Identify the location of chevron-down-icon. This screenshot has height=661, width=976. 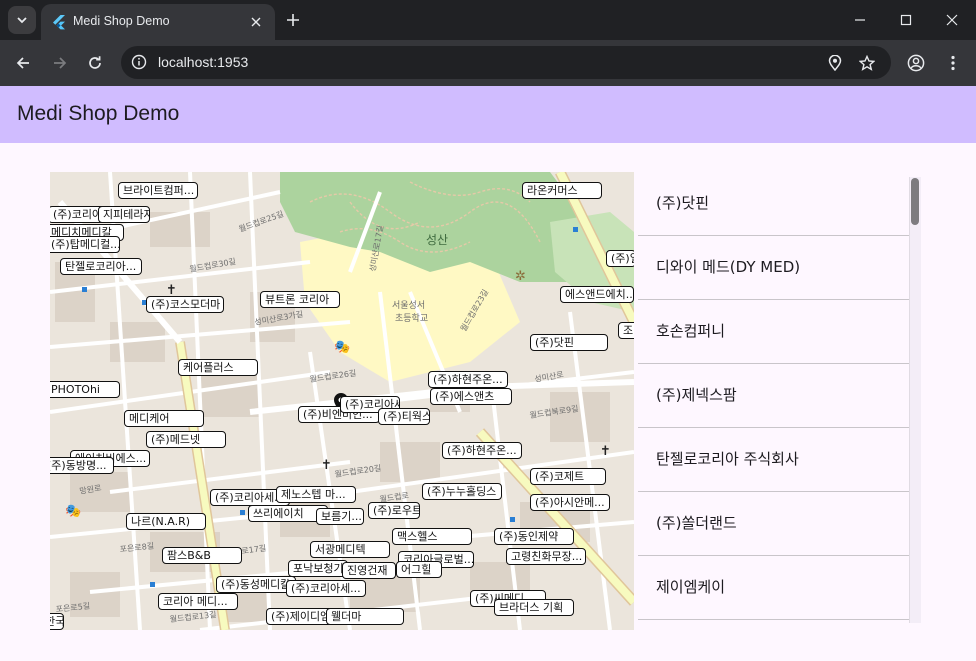
(22, 20).